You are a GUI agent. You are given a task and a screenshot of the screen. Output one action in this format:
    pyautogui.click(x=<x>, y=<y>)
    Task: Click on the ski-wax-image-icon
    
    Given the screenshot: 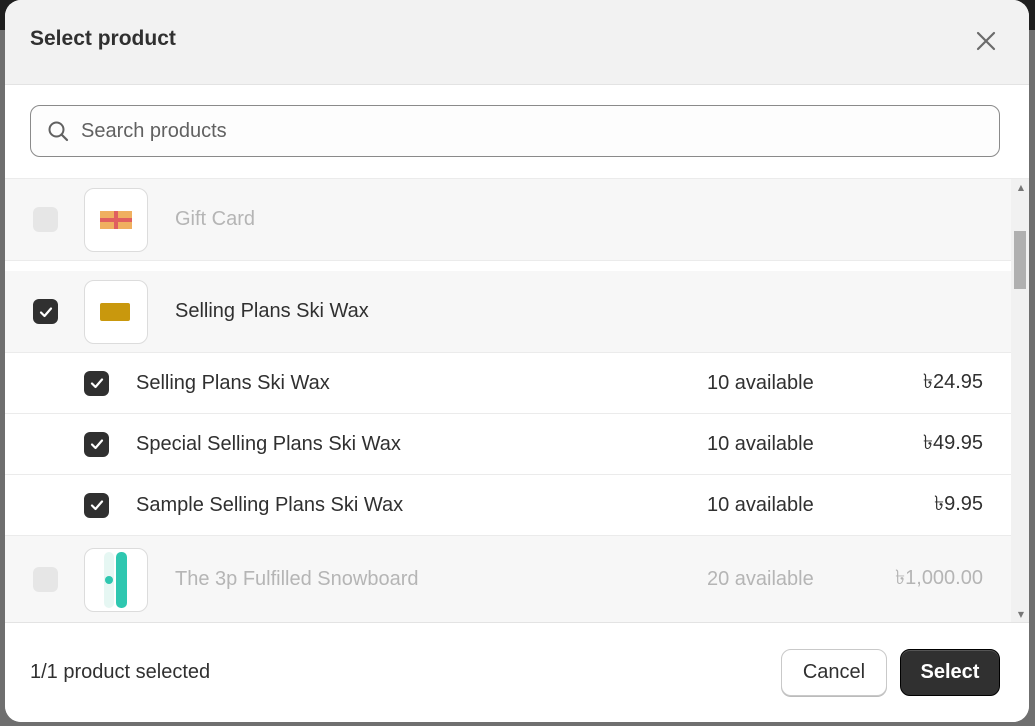 What is the action you would take?
    pyautogui.click(x=115, y=311)
    